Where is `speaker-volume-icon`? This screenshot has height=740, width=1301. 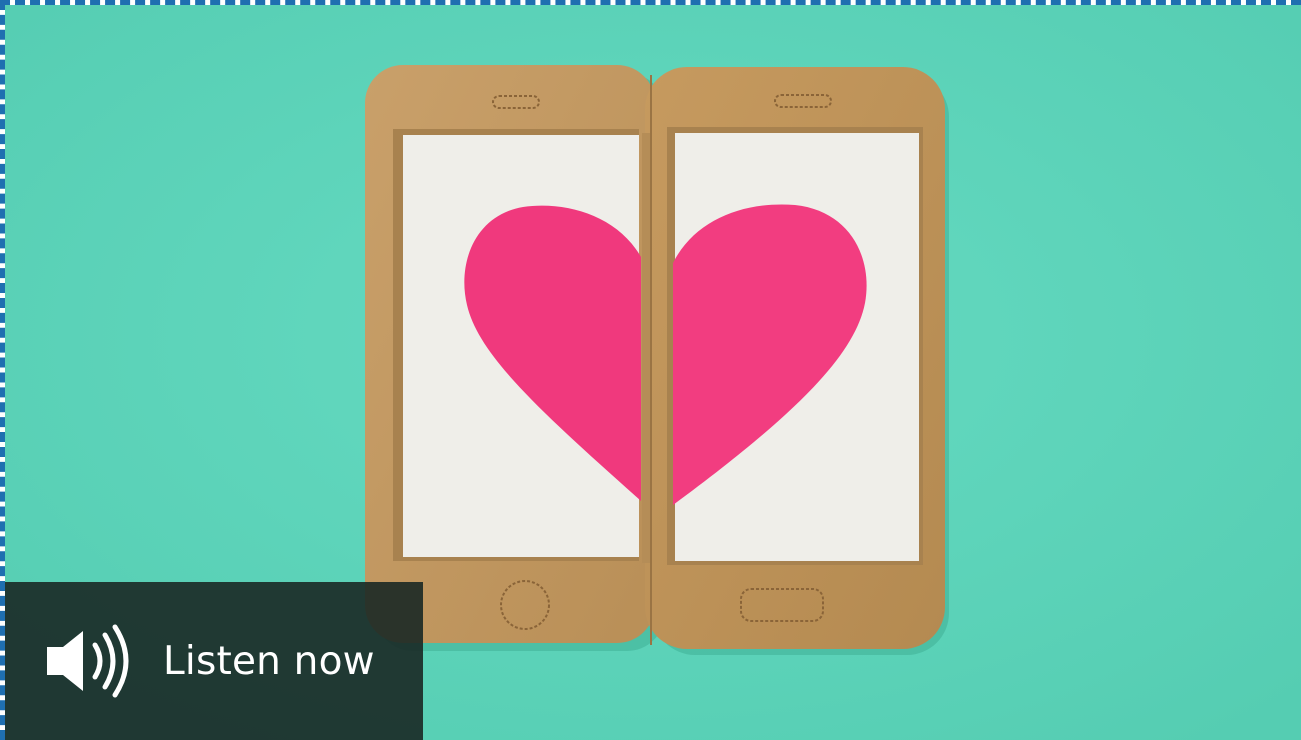 speaker-volume-icon is located at coordinates (88, 661).